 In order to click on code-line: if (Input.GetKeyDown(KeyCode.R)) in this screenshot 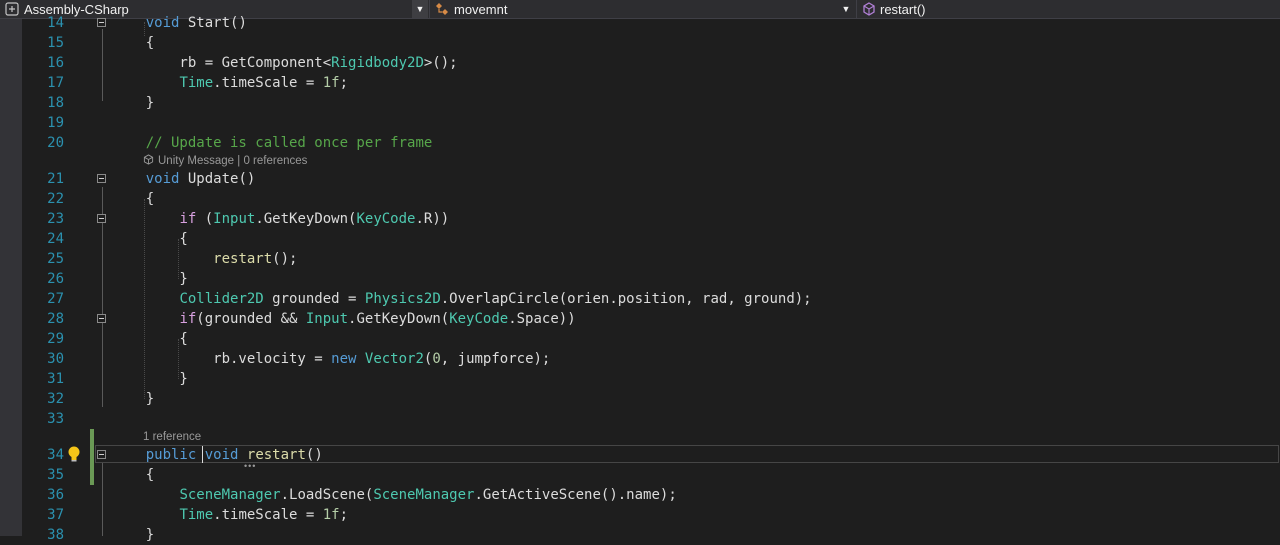, I will do `click(280, 219)`.